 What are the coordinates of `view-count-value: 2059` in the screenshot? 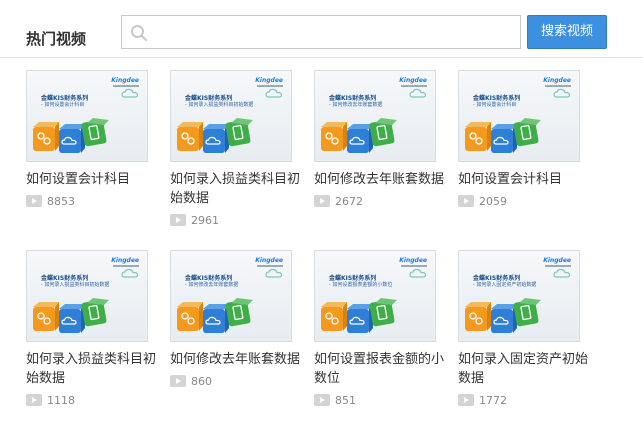 It's located at (493, 201).